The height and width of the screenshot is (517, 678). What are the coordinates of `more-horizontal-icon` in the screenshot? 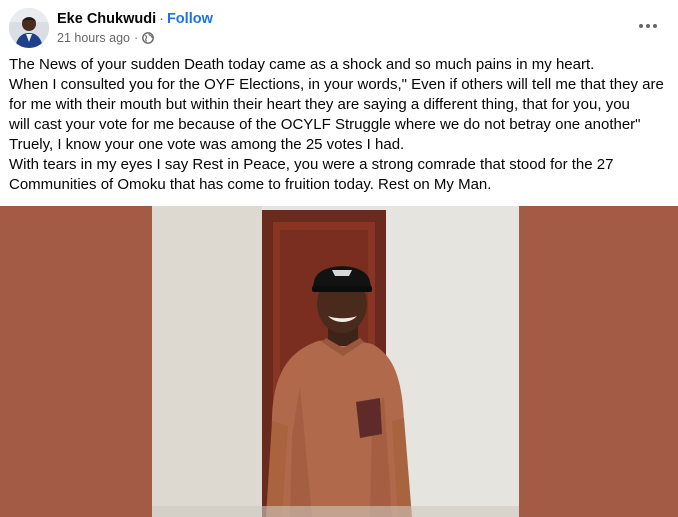 It's located at (648, 26).